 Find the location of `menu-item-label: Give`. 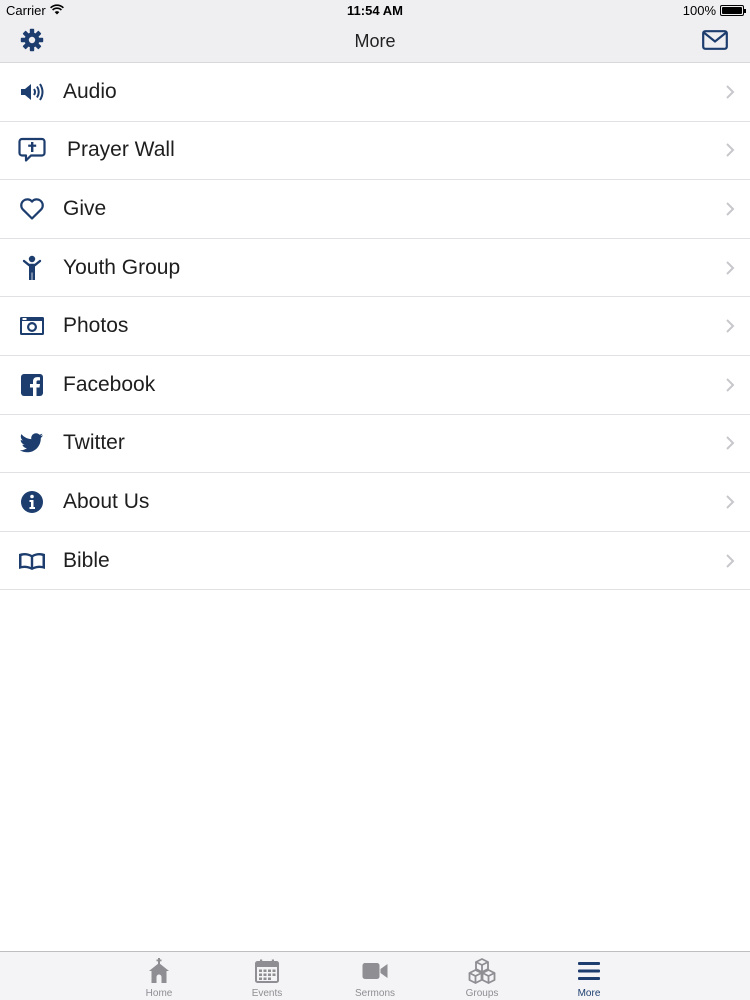

menu-item-label: Give is located at coordinates (85, 208).